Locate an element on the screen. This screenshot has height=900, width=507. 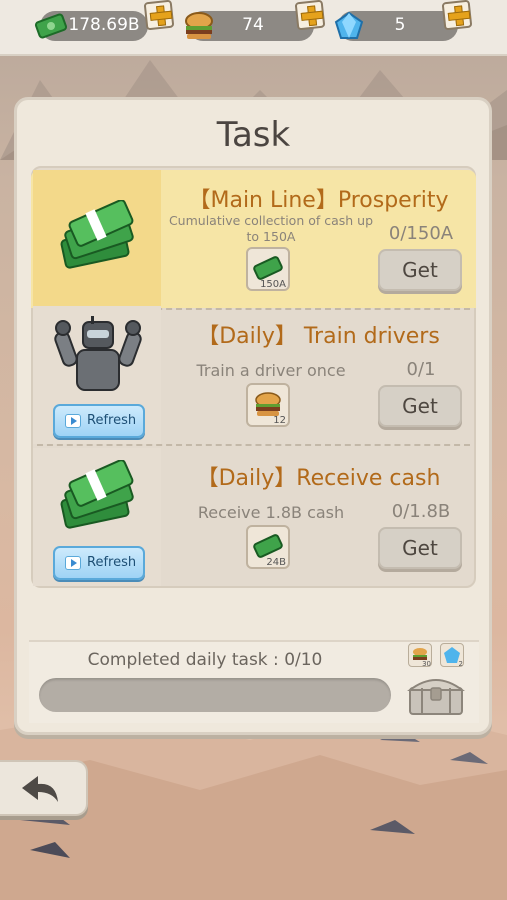
gem-icon is located at coordinates (349, 25).